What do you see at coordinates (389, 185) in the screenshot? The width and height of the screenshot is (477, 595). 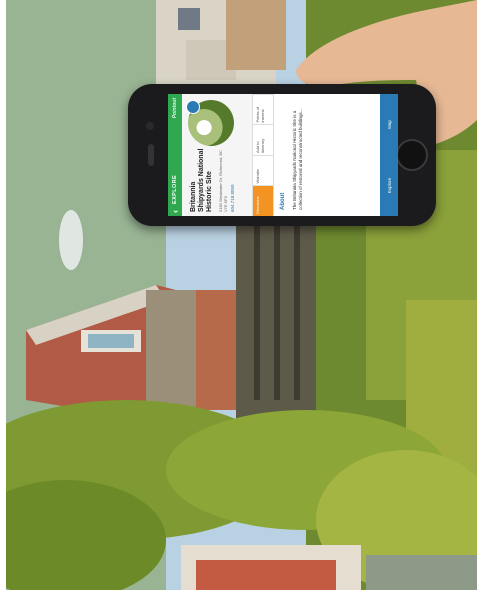 I see `tab-explore: Explore` at bounding box center [389, 185].